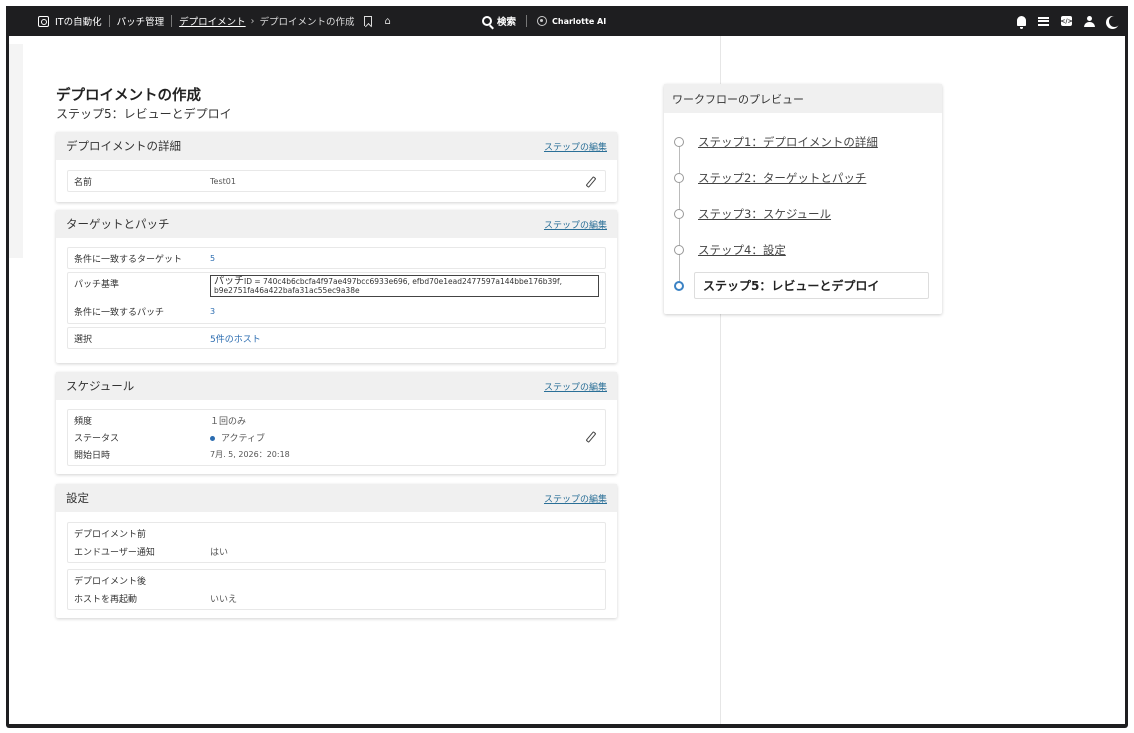 This screenshot has width=1134, height=733. Describe the element at coordinates (92, 456) in the screenshot. I see `start-label: 開始日時` at that location.